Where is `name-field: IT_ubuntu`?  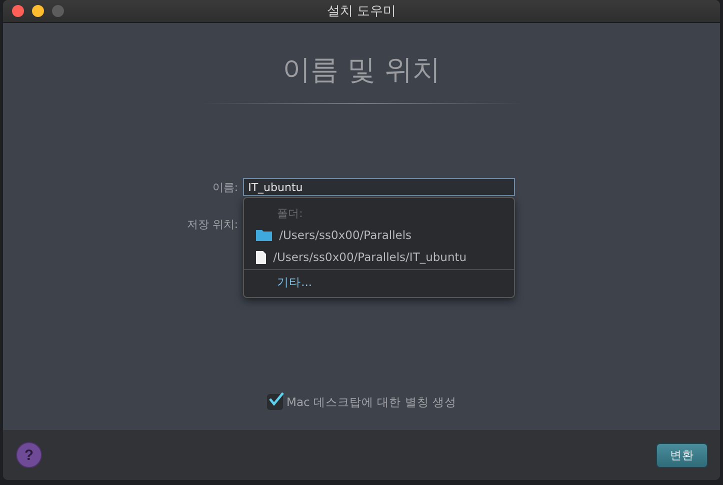
name-field: IT_ubuntu is located at coordinates (379, 187).